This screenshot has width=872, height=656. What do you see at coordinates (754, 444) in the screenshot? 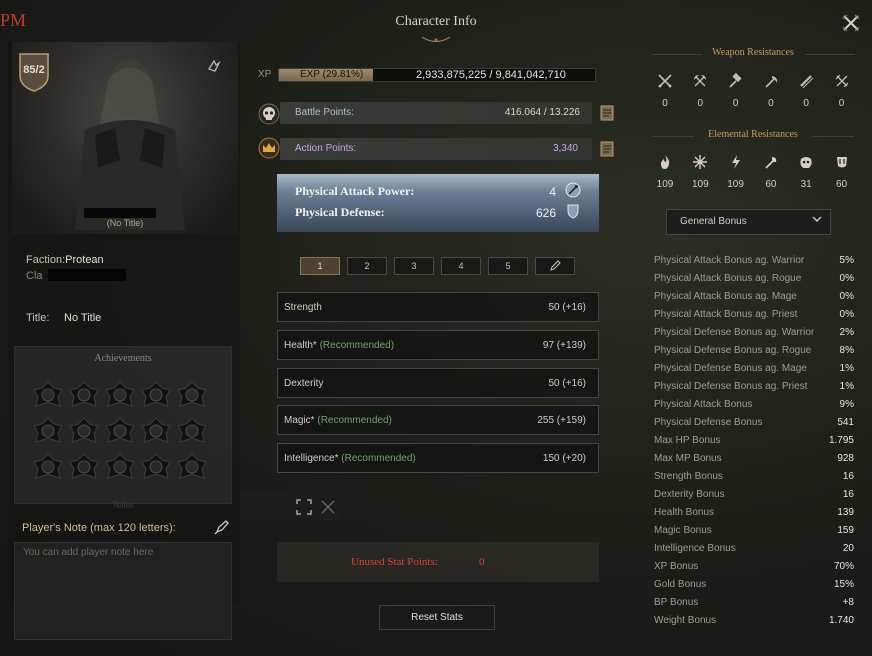
I see `bonus-row: Max HP Bonus 1.795` at bounding box center [754, 444].